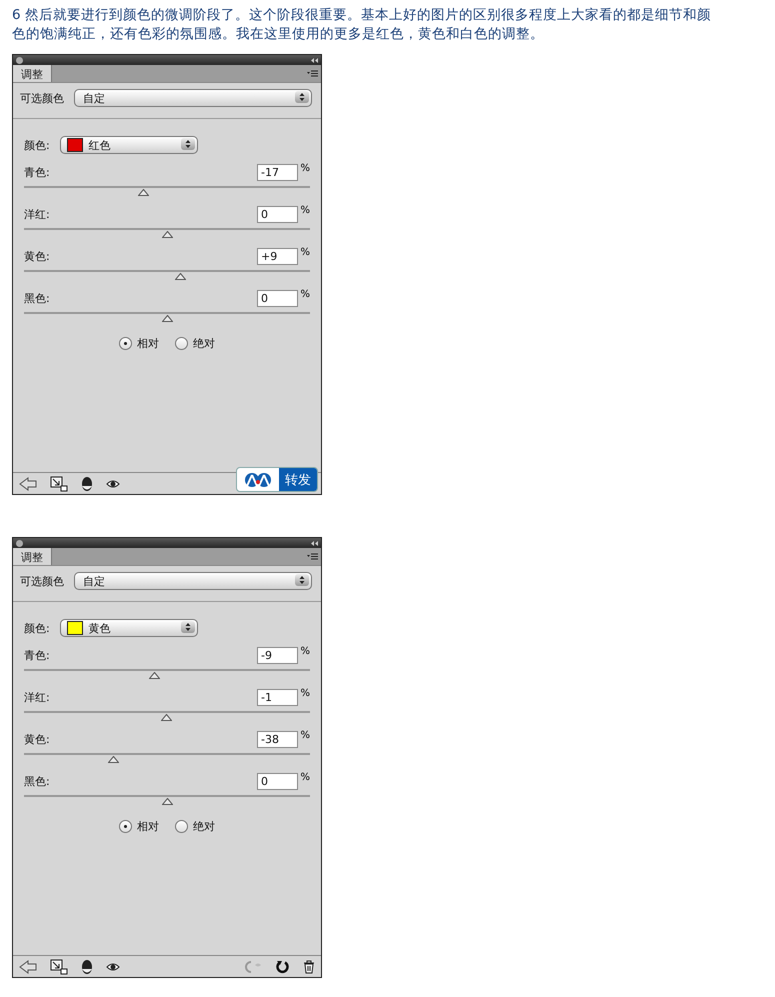 The image size is (775, 997). I want to click on color-dropdown: 黄色, so click(129, 628).